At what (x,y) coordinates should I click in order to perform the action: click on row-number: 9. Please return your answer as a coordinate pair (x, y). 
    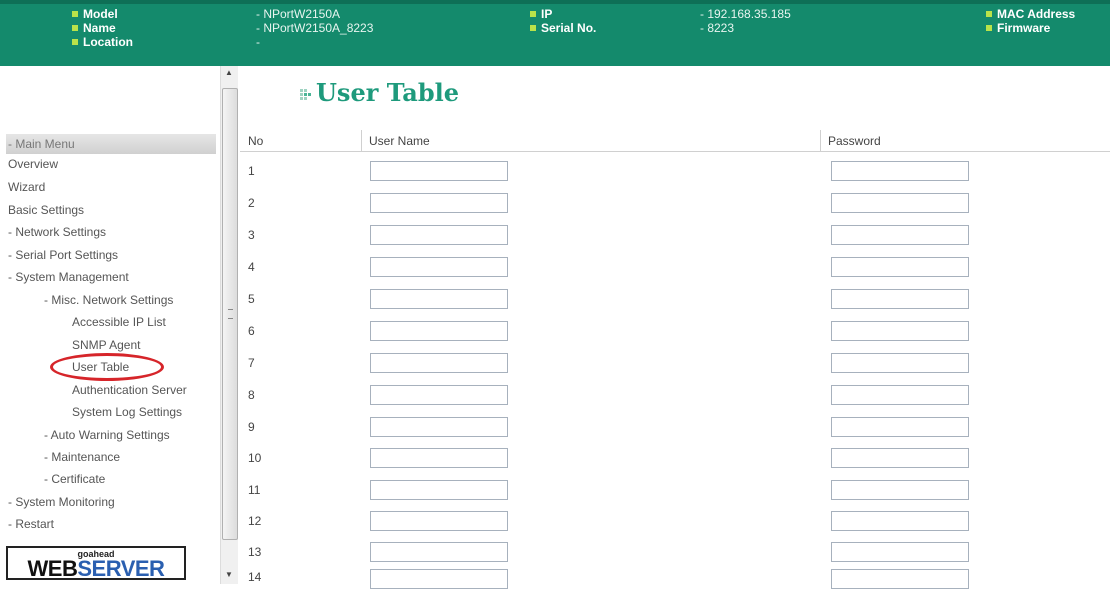
    Looking at the image, I should click on (251, 427).